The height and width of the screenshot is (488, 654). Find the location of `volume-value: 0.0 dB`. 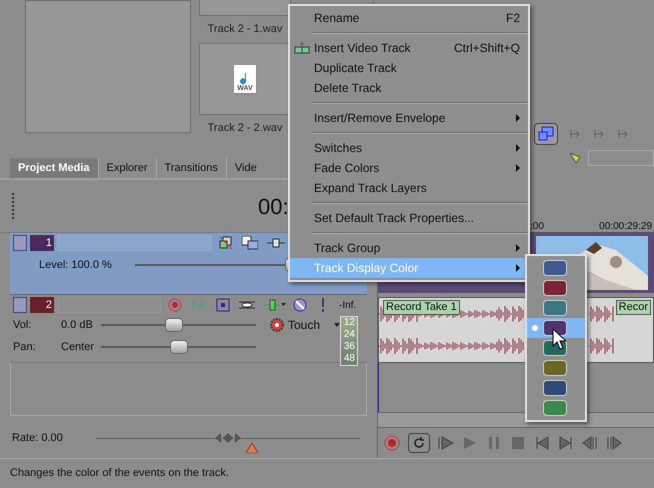

volume-value: 0.0 dB is located at coordinates (77, 325).